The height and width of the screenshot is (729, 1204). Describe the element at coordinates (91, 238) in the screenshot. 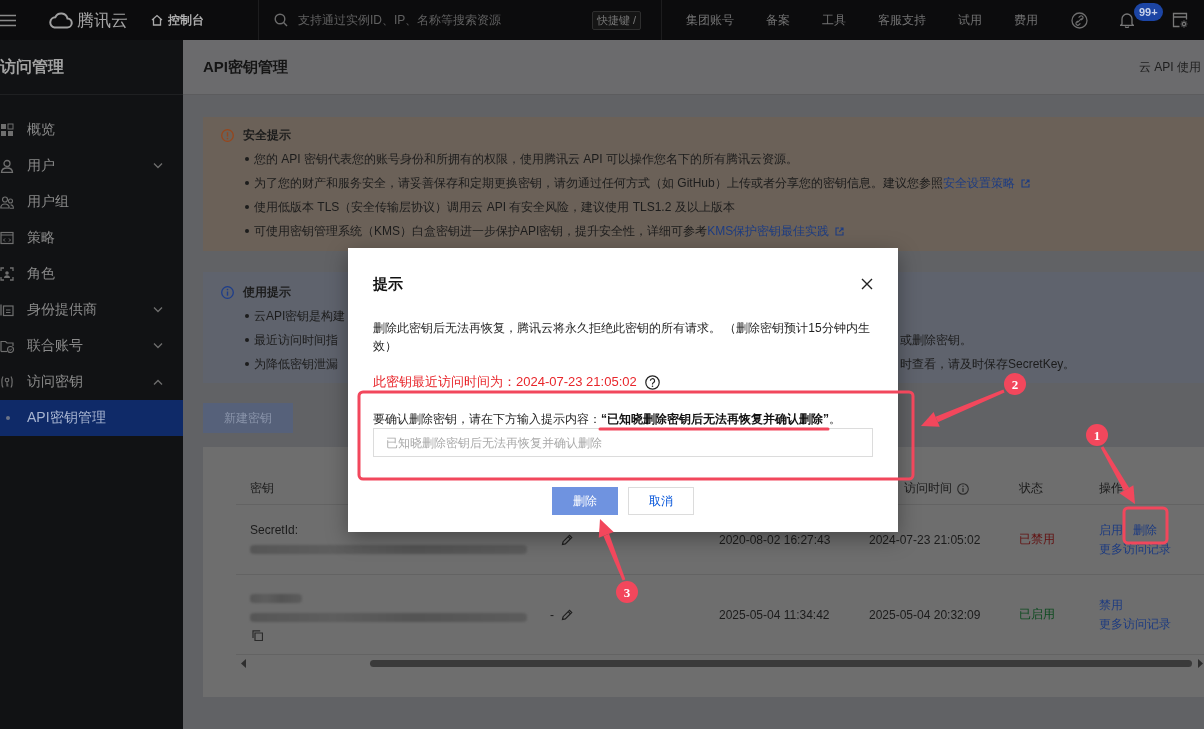

I see `sidebar-item: 策略` at that location.